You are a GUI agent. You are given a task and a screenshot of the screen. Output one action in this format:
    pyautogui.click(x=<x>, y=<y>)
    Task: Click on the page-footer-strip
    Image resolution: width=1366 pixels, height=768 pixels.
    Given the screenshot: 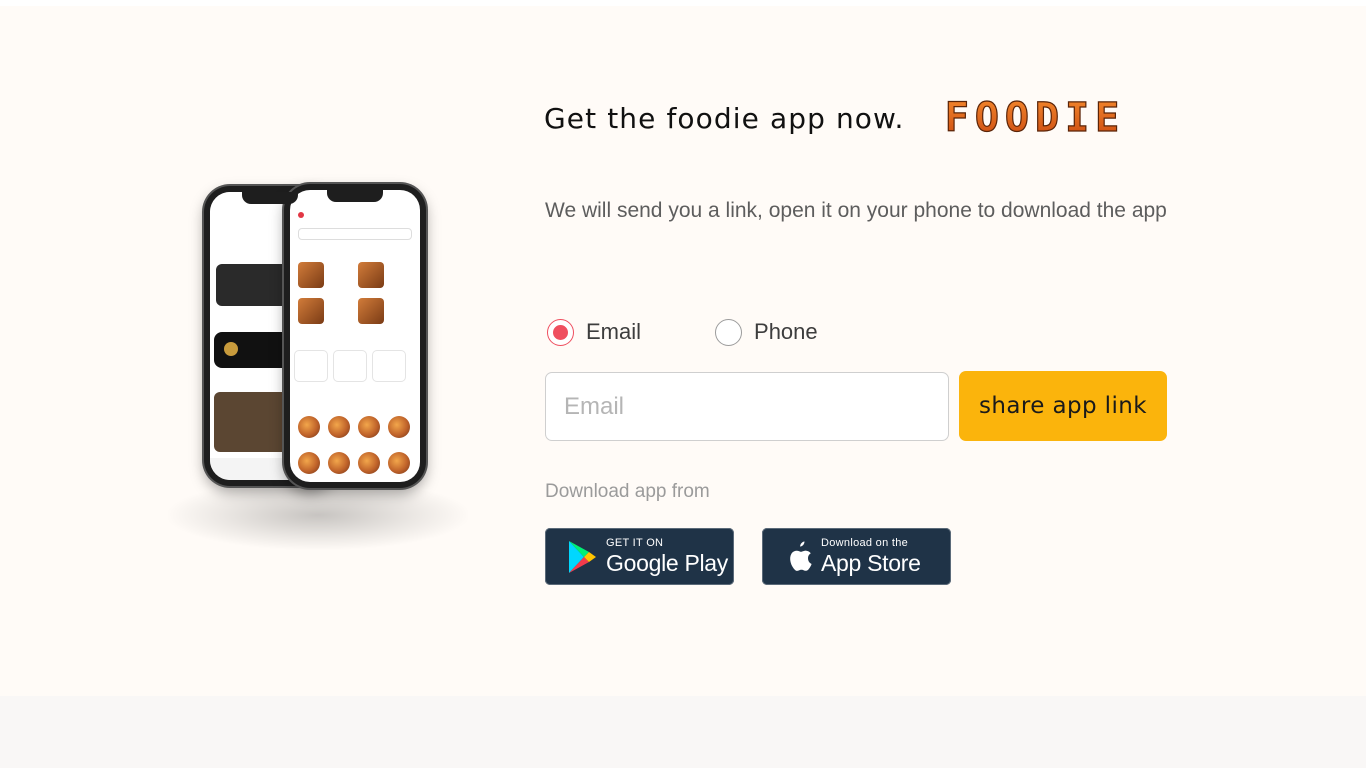 What is the action you would take?
    pyautogui.click(x=683, y=732)
    